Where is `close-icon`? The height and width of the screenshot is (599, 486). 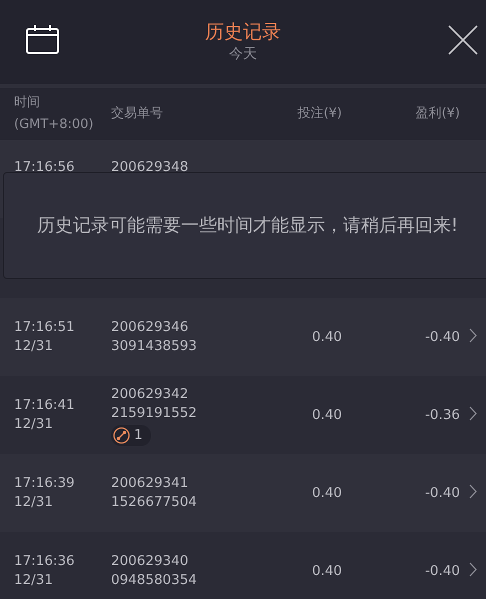 close-icon is located at coordinates (463, 40).